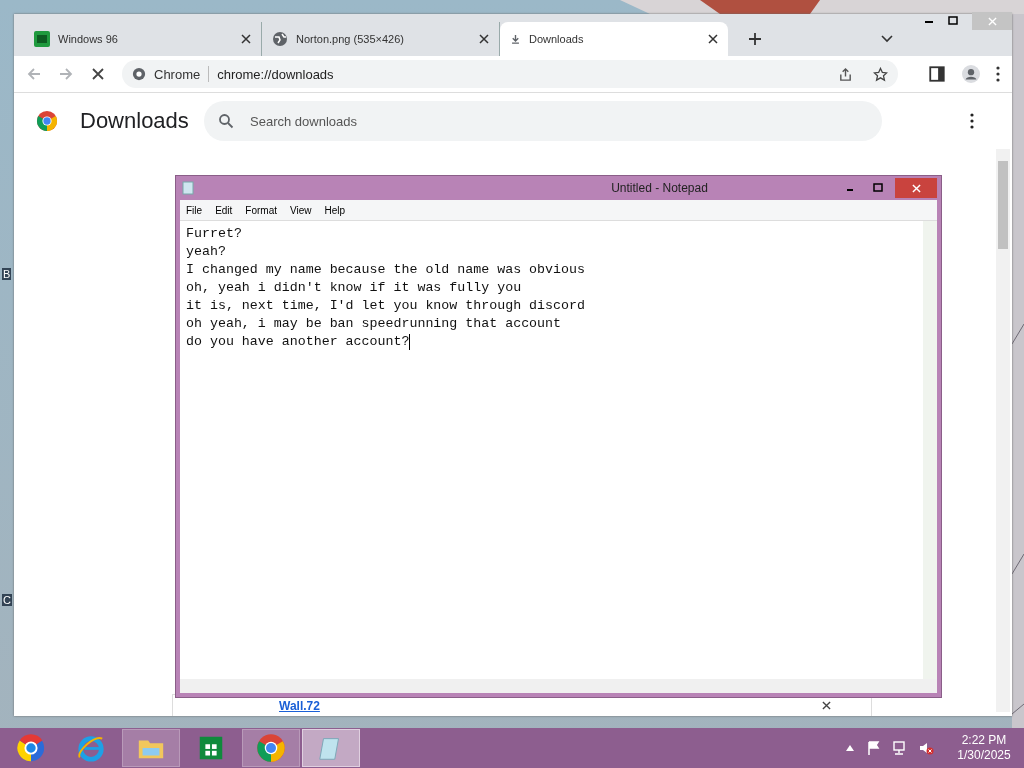  I want to click on text-line: I changed my name because the old name was obvious, so click(385, 270).